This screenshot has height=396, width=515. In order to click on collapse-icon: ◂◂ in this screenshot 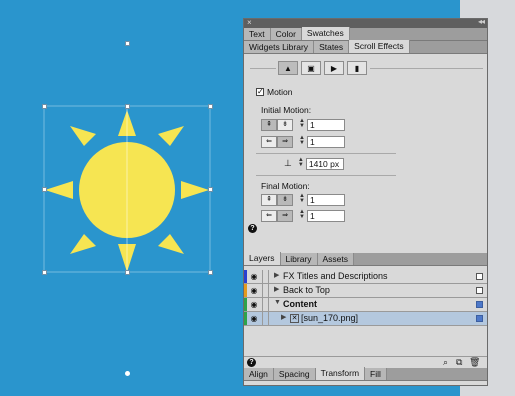, I will do `click(481, 21)`.